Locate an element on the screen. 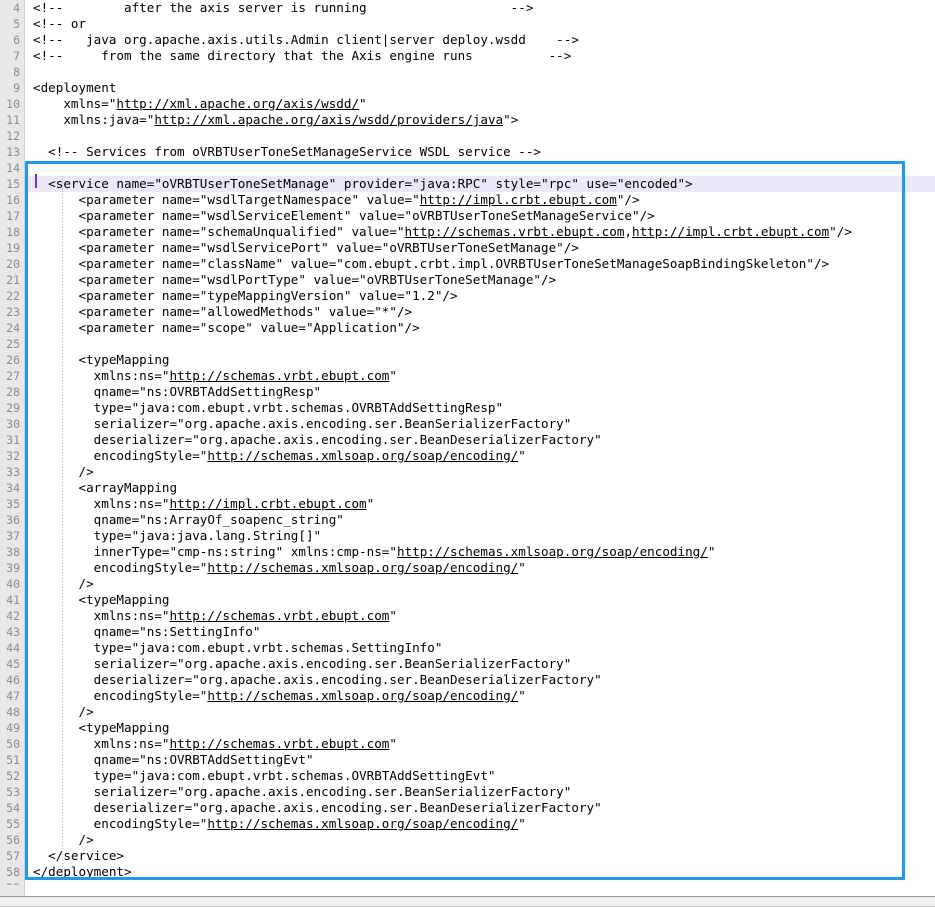 The height and width of the screenshot is (907, 935). line-number: 34 is located at coordinates (13, 488).